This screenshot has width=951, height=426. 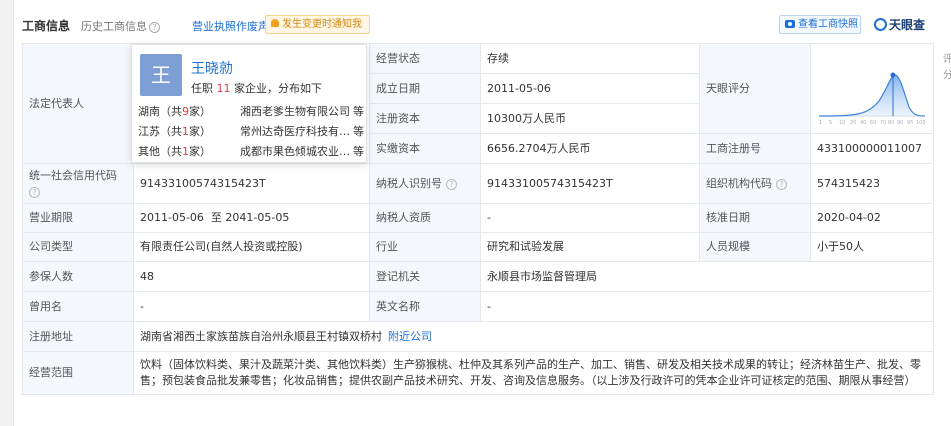 What do you see at coordinates (590, 58) in the screenshot?
I see `status-value: 存续` at bounding box center [590, 58].